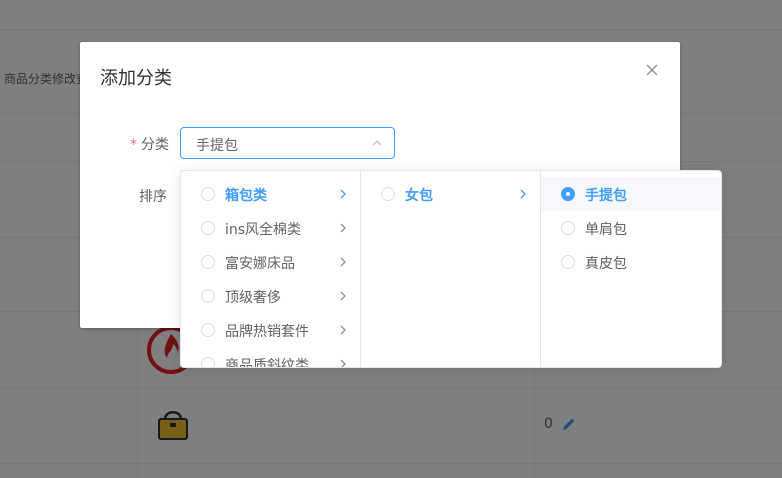 Image resolution: width=782 pixels, height=478 pixels. What do you see at coordinates (217, 146) in the screenshot?
I see `cascader-value: 手提包` at bounding box center [217, 146].